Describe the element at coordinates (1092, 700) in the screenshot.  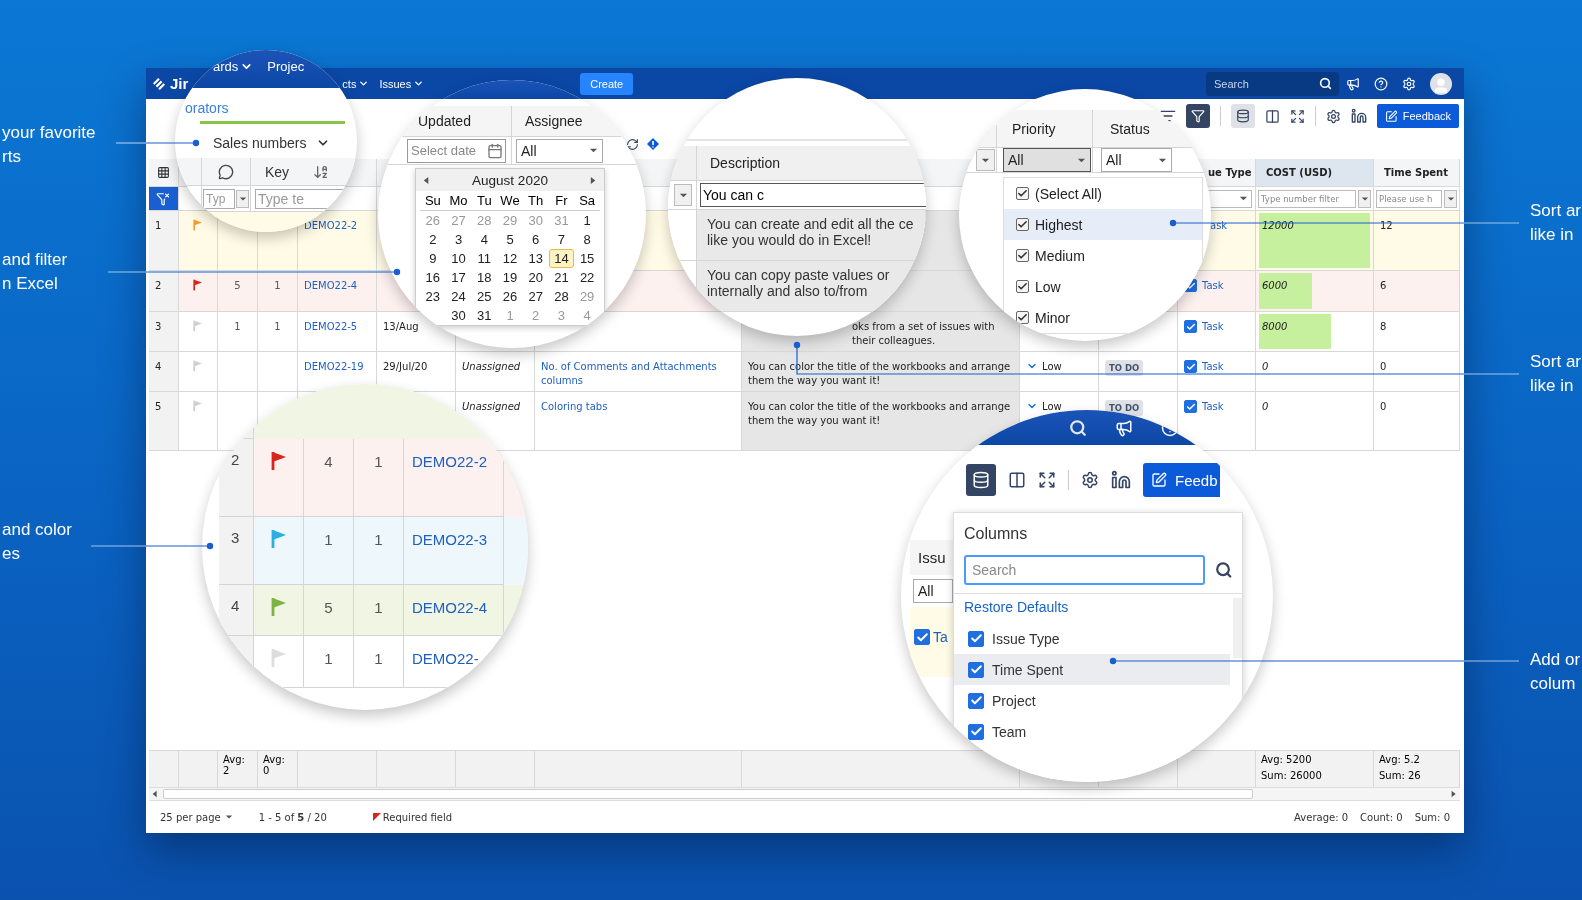
I see `column-option: Project` at that location.